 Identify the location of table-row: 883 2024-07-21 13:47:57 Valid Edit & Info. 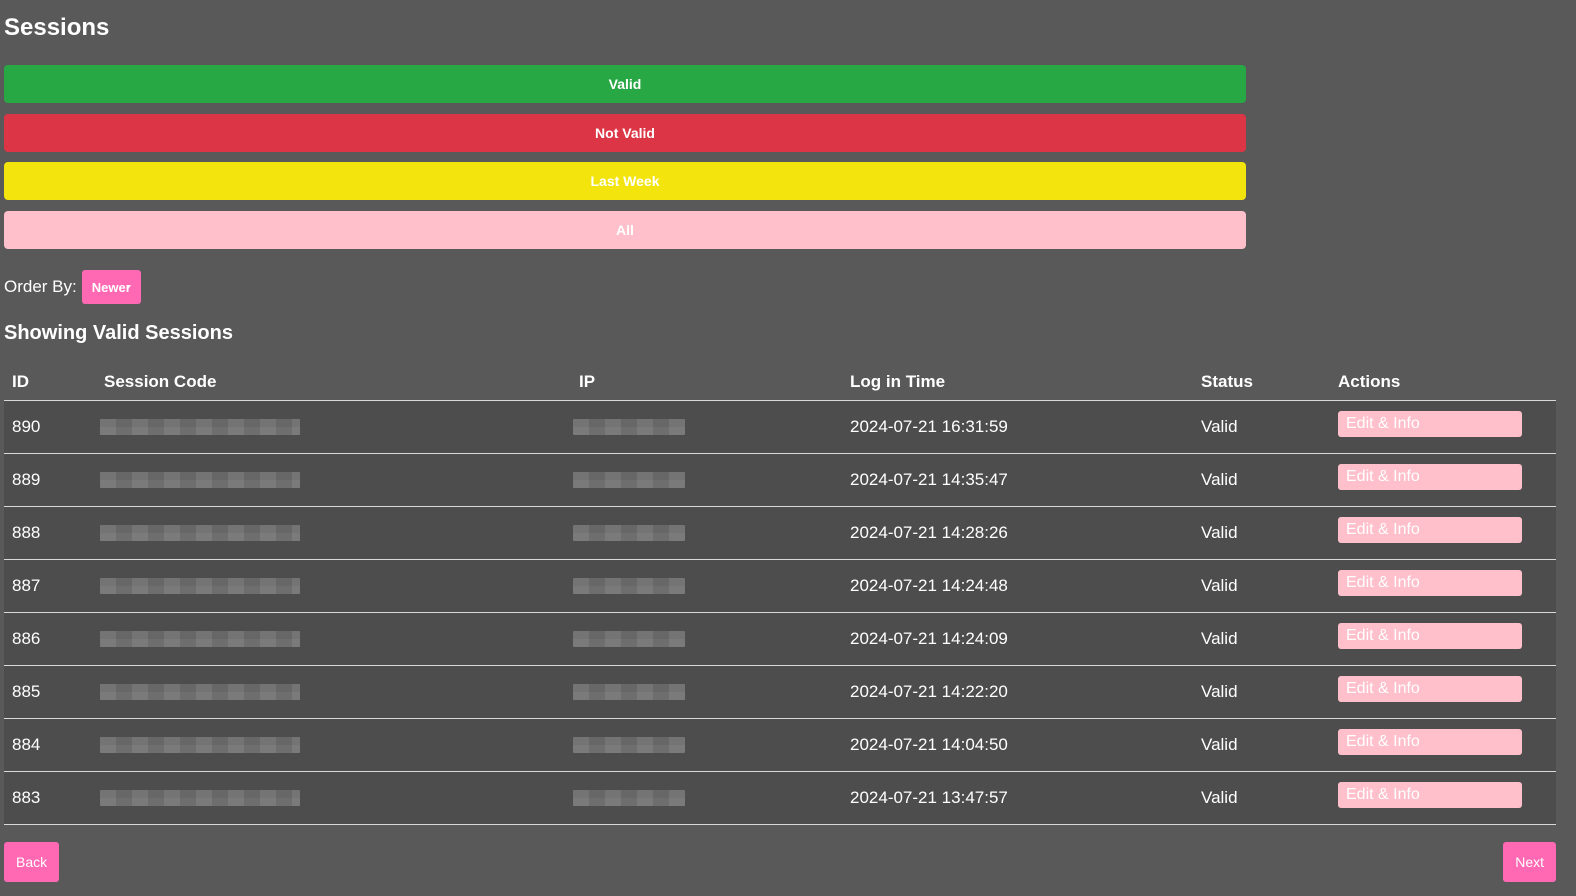
(780, 798).